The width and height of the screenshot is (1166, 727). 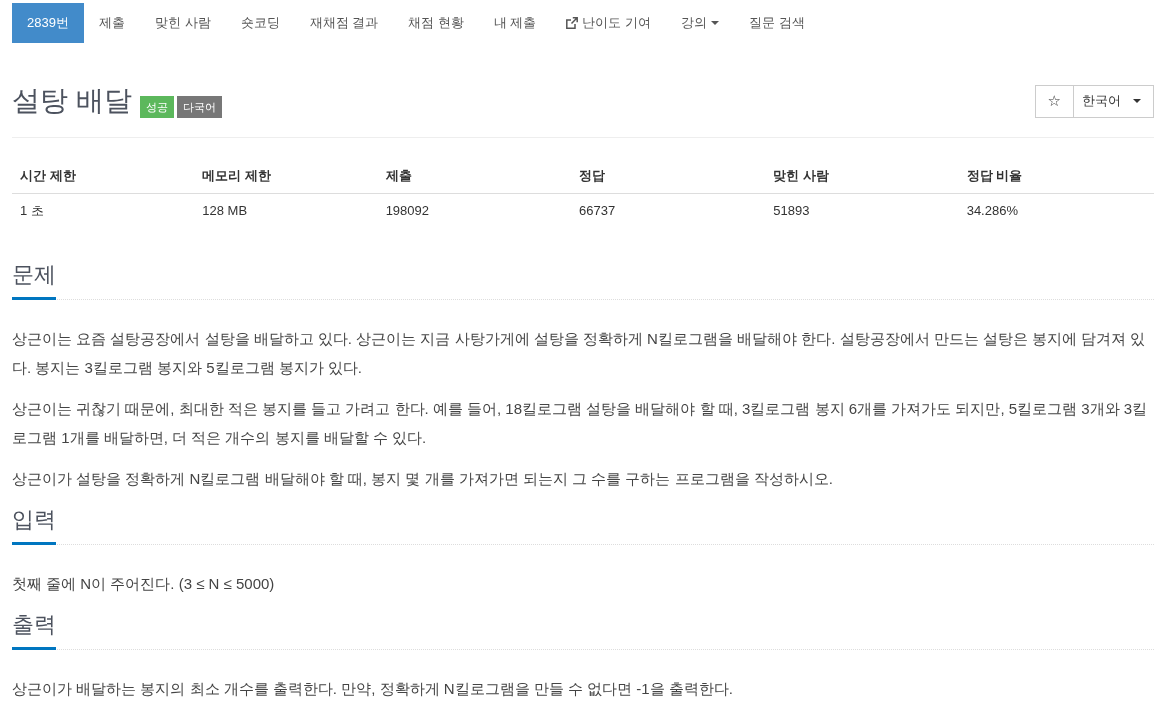 What do you see at coordinates (474, 176) in the screenshot?
I see `column-header: 제출` at bounding box center [474, 176].